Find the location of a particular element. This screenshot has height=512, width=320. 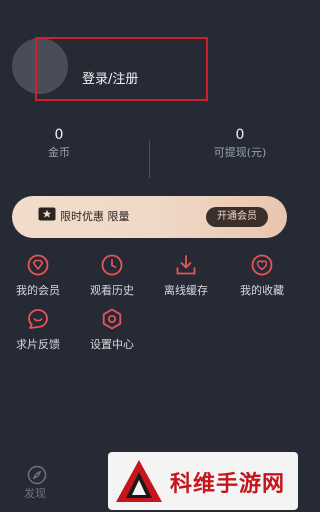

open-vip-button: 开通会员 is located at coordinates (237, 217).